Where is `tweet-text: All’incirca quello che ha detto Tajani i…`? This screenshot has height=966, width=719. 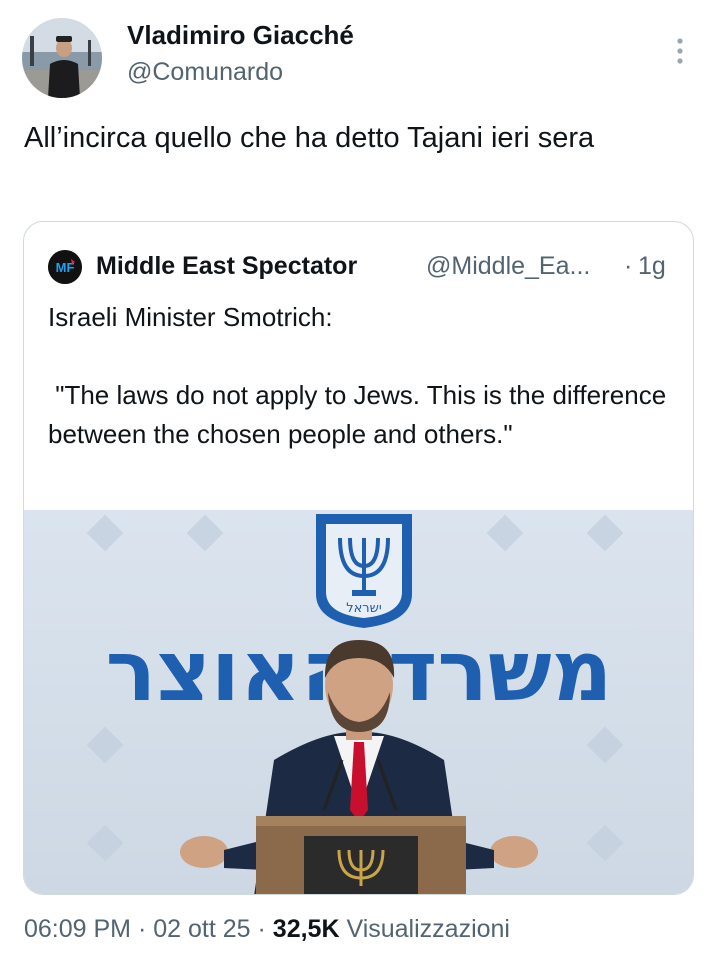 tweet-text: All’incirca quello che ha detto Tajani i… is located at coordinates (309, 138).